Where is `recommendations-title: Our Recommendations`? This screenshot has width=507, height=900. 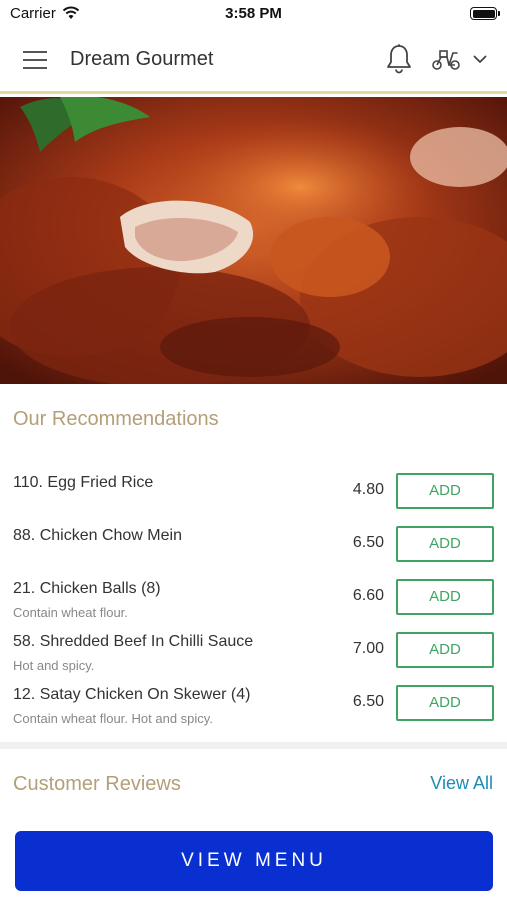 recommendations-title: Our Recommendations is located at coordinates (116, 419).